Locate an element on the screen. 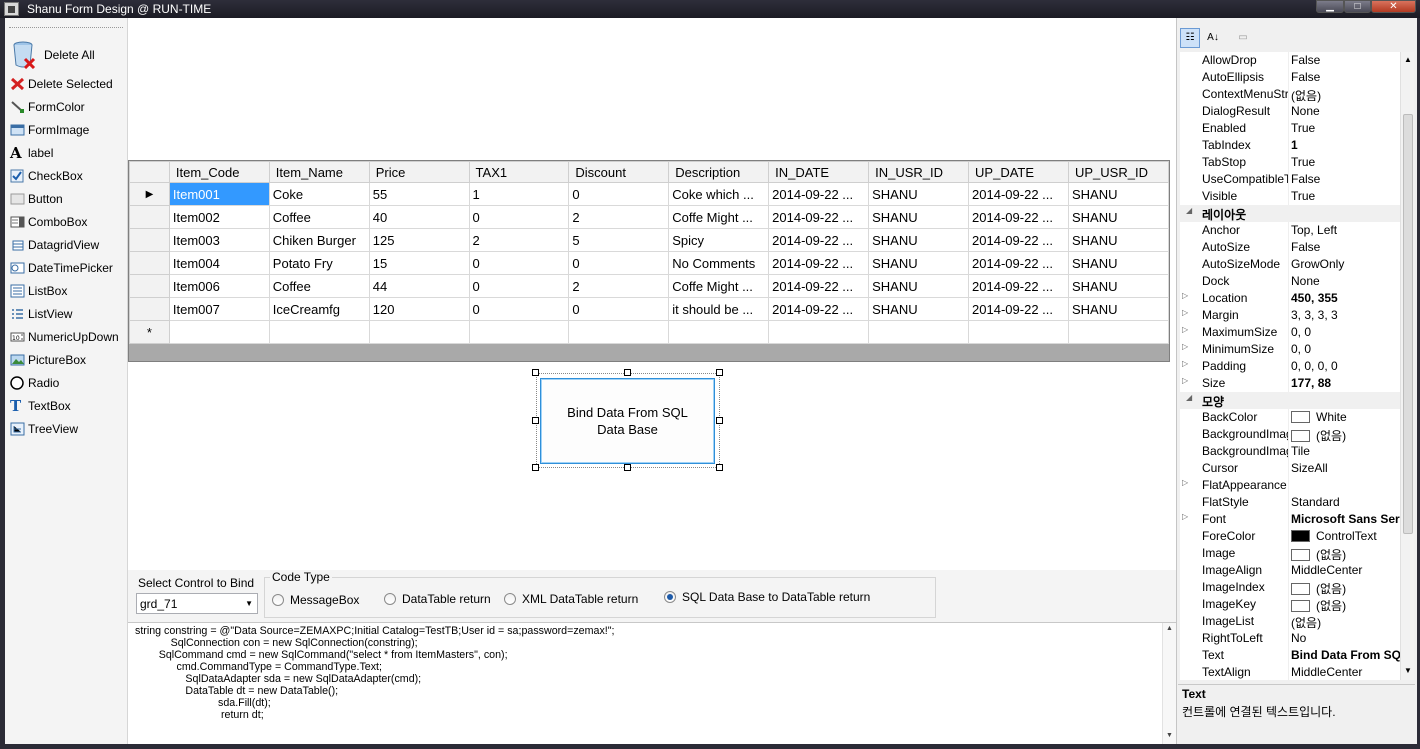  tool-formcolor: FormColor is located at coordinates (67, 107).